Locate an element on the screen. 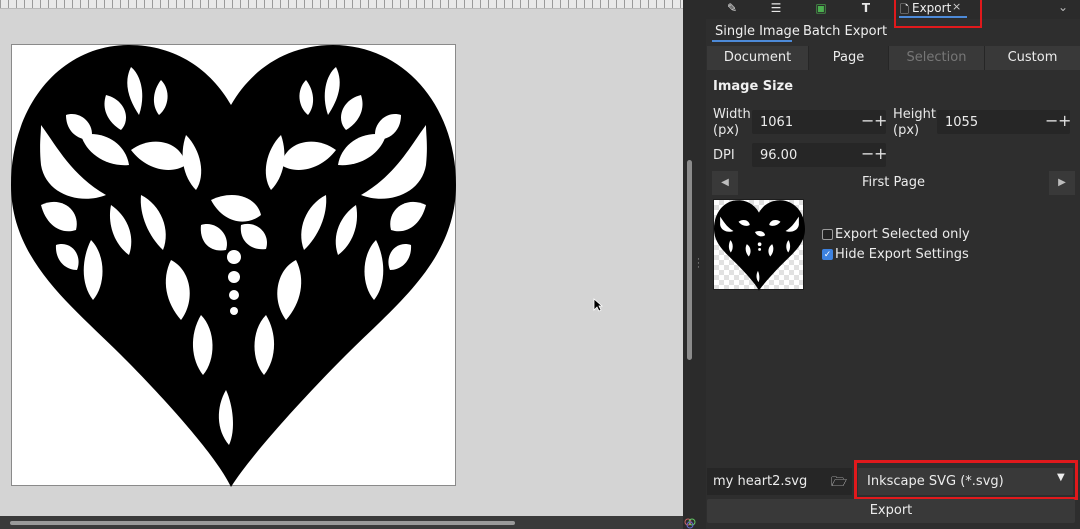  width-spinbox: 1061 − + is located at coordinates (819, 122).